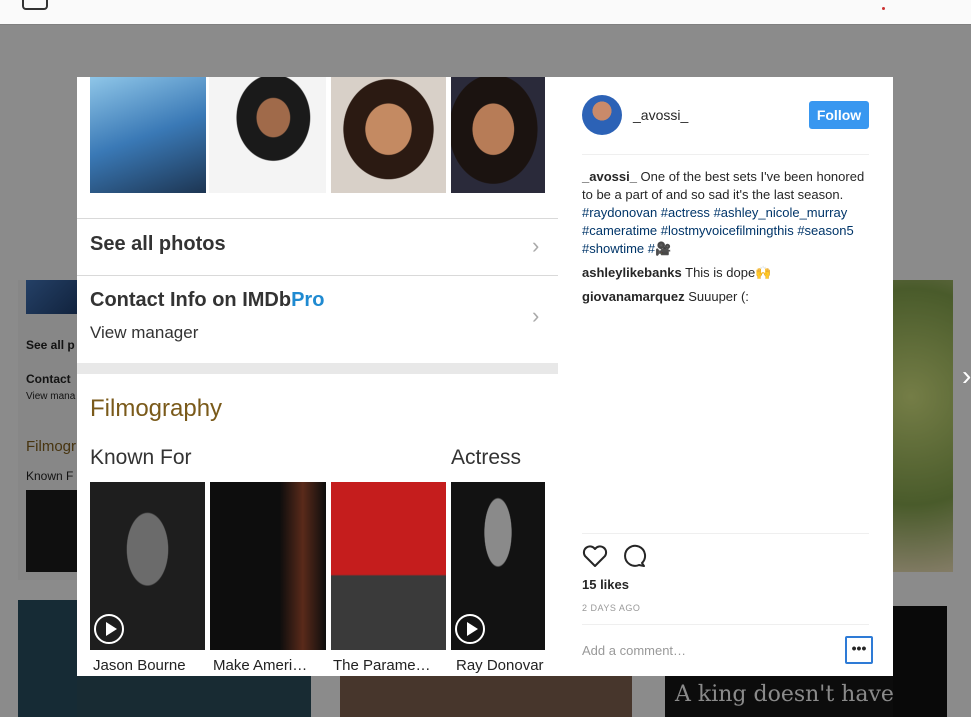 The image size is (971, 717). Describe the element at coordinates (632, 272) in the screenshot. I see `comment-username: ashleylikebanks` at that location.